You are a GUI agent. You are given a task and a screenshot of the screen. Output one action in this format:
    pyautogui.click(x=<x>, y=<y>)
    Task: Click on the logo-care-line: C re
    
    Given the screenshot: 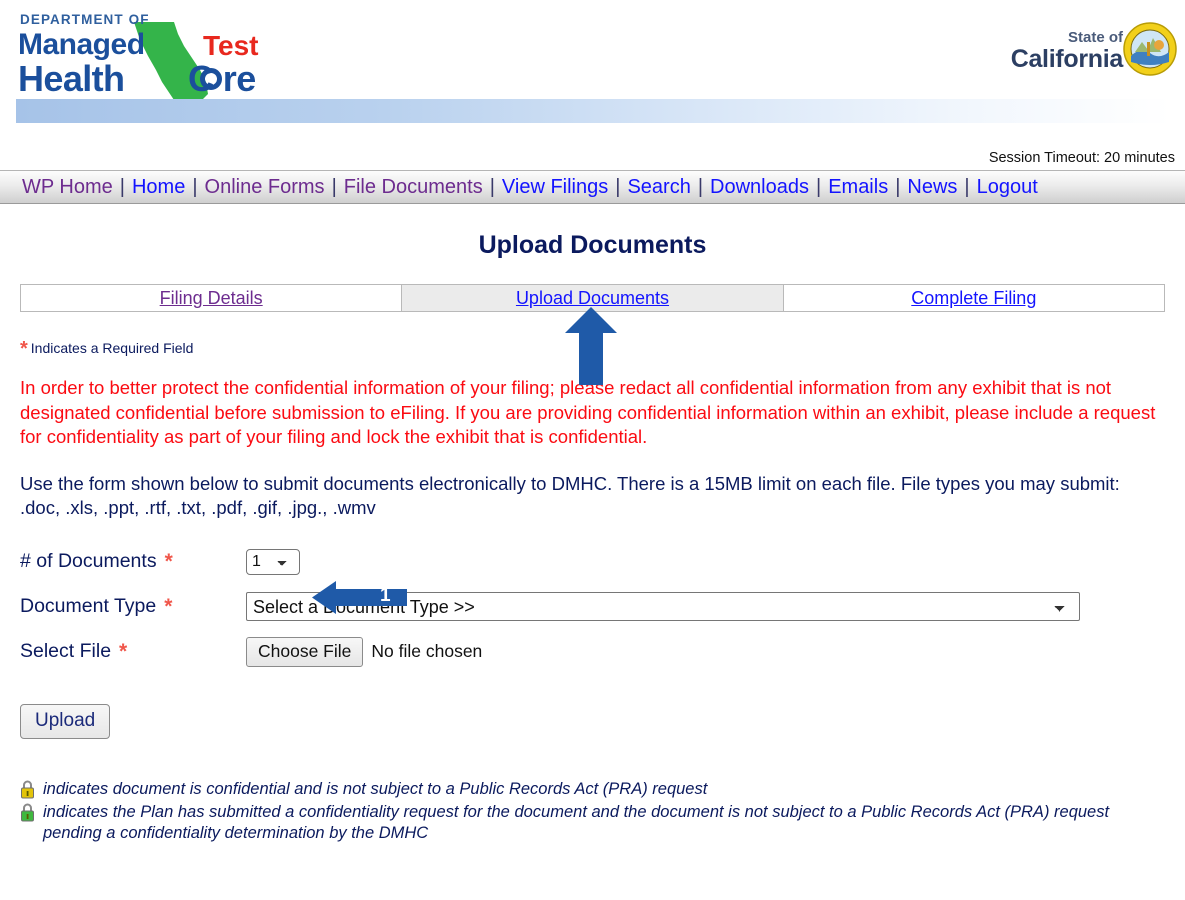 What is the action you would take?
    pyautogui.click(x=222, y=78)
    